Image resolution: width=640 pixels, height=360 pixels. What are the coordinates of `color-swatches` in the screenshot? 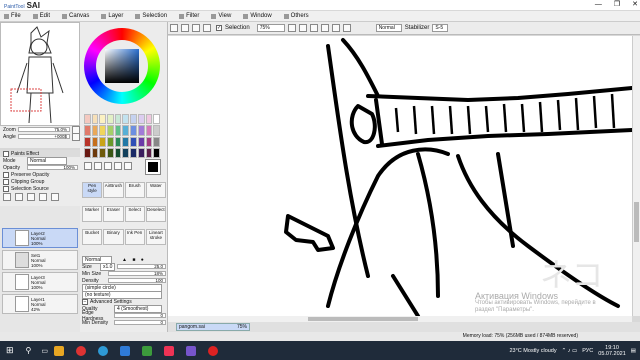 It's located at (122, 136).